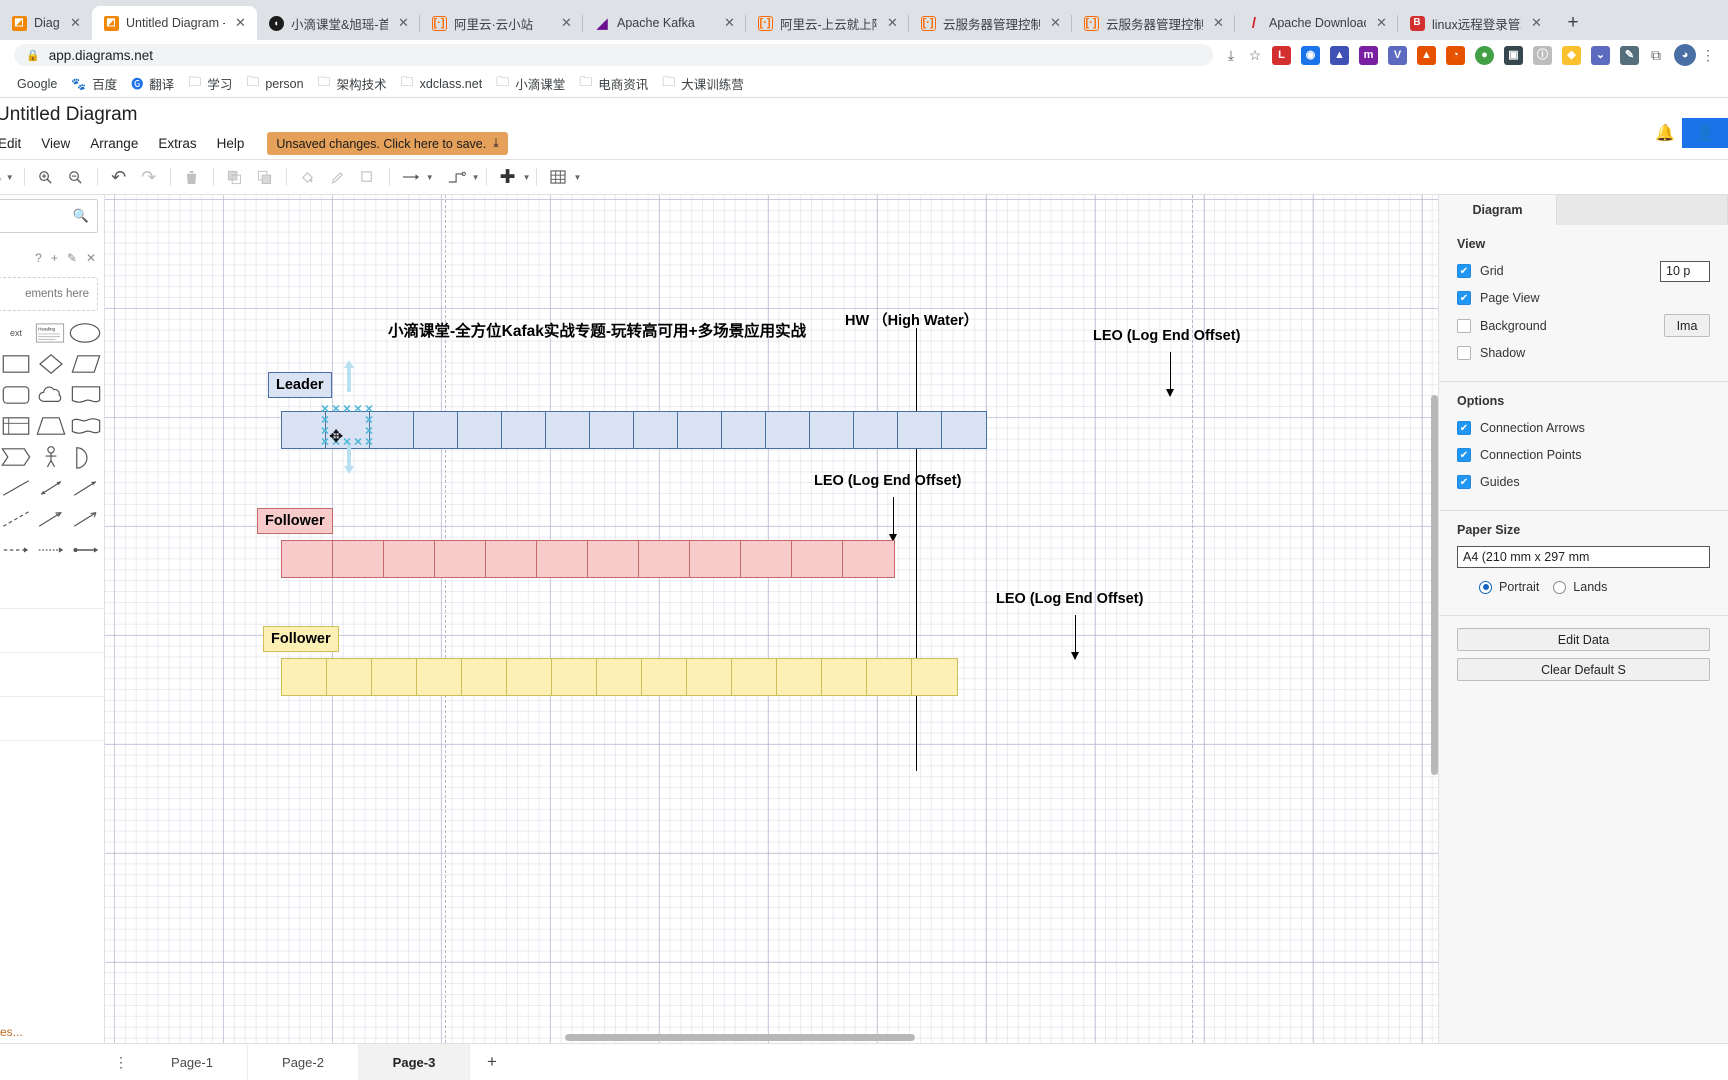  Describe the element at coordinates (16, 456) in the screenshot. I see `step-shape-icon` at that location.